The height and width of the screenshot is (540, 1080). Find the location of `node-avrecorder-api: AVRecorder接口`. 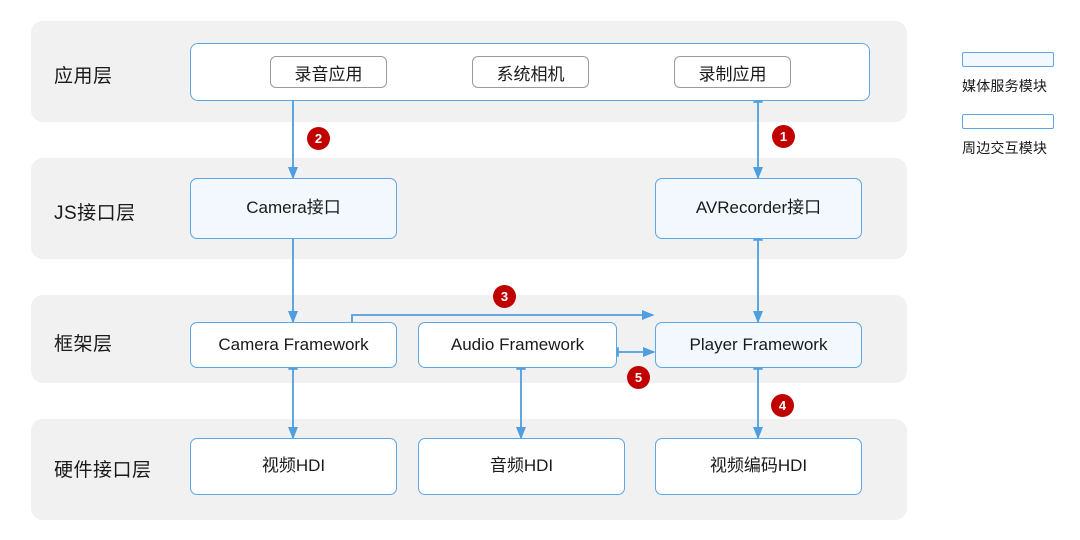

node-avrecorder-api: AVRecorder接口 is located at coordinates (758, 208).